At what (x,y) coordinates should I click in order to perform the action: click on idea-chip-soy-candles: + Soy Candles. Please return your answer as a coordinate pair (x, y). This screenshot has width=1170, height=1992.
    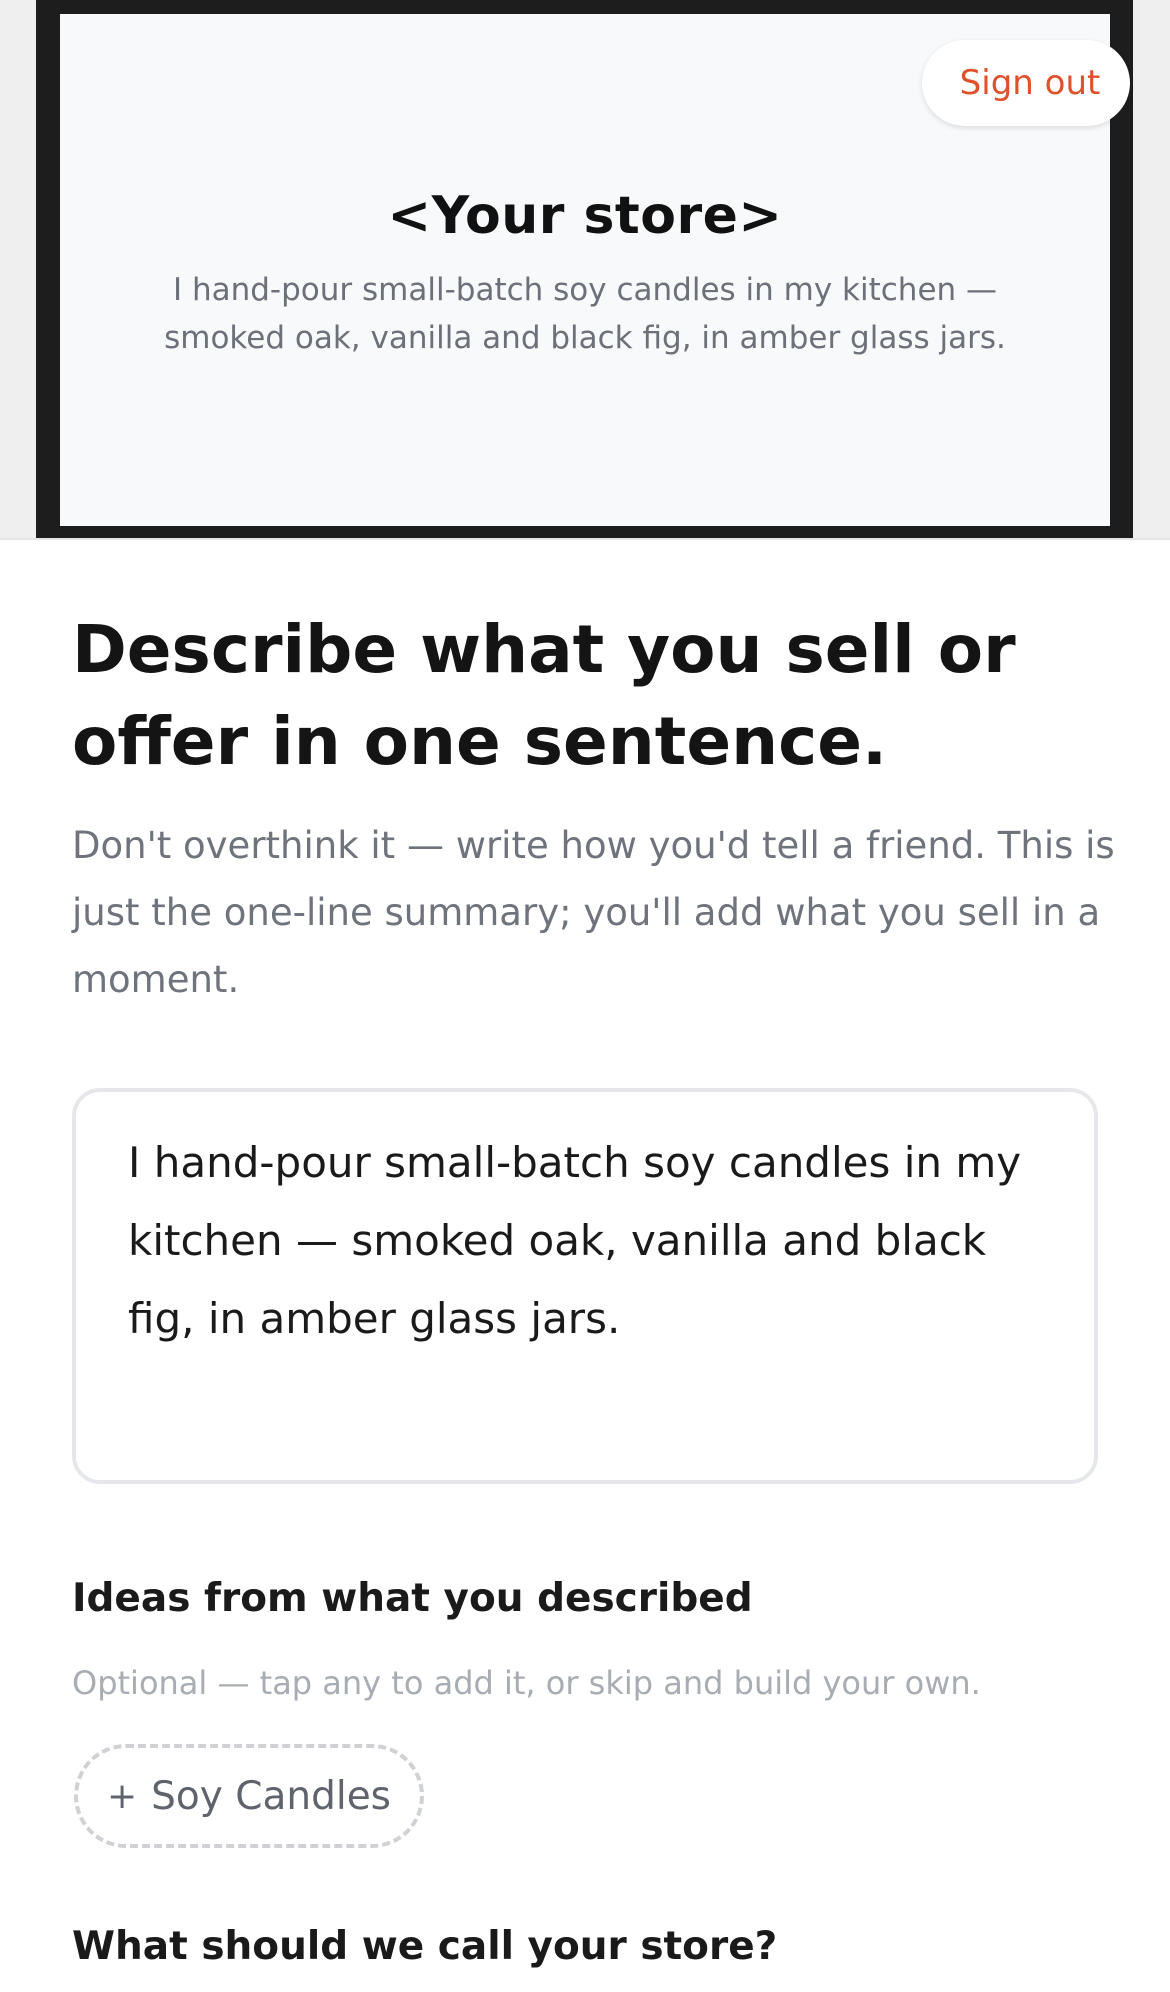
    Looking at the image, I should click on (249, 1796).